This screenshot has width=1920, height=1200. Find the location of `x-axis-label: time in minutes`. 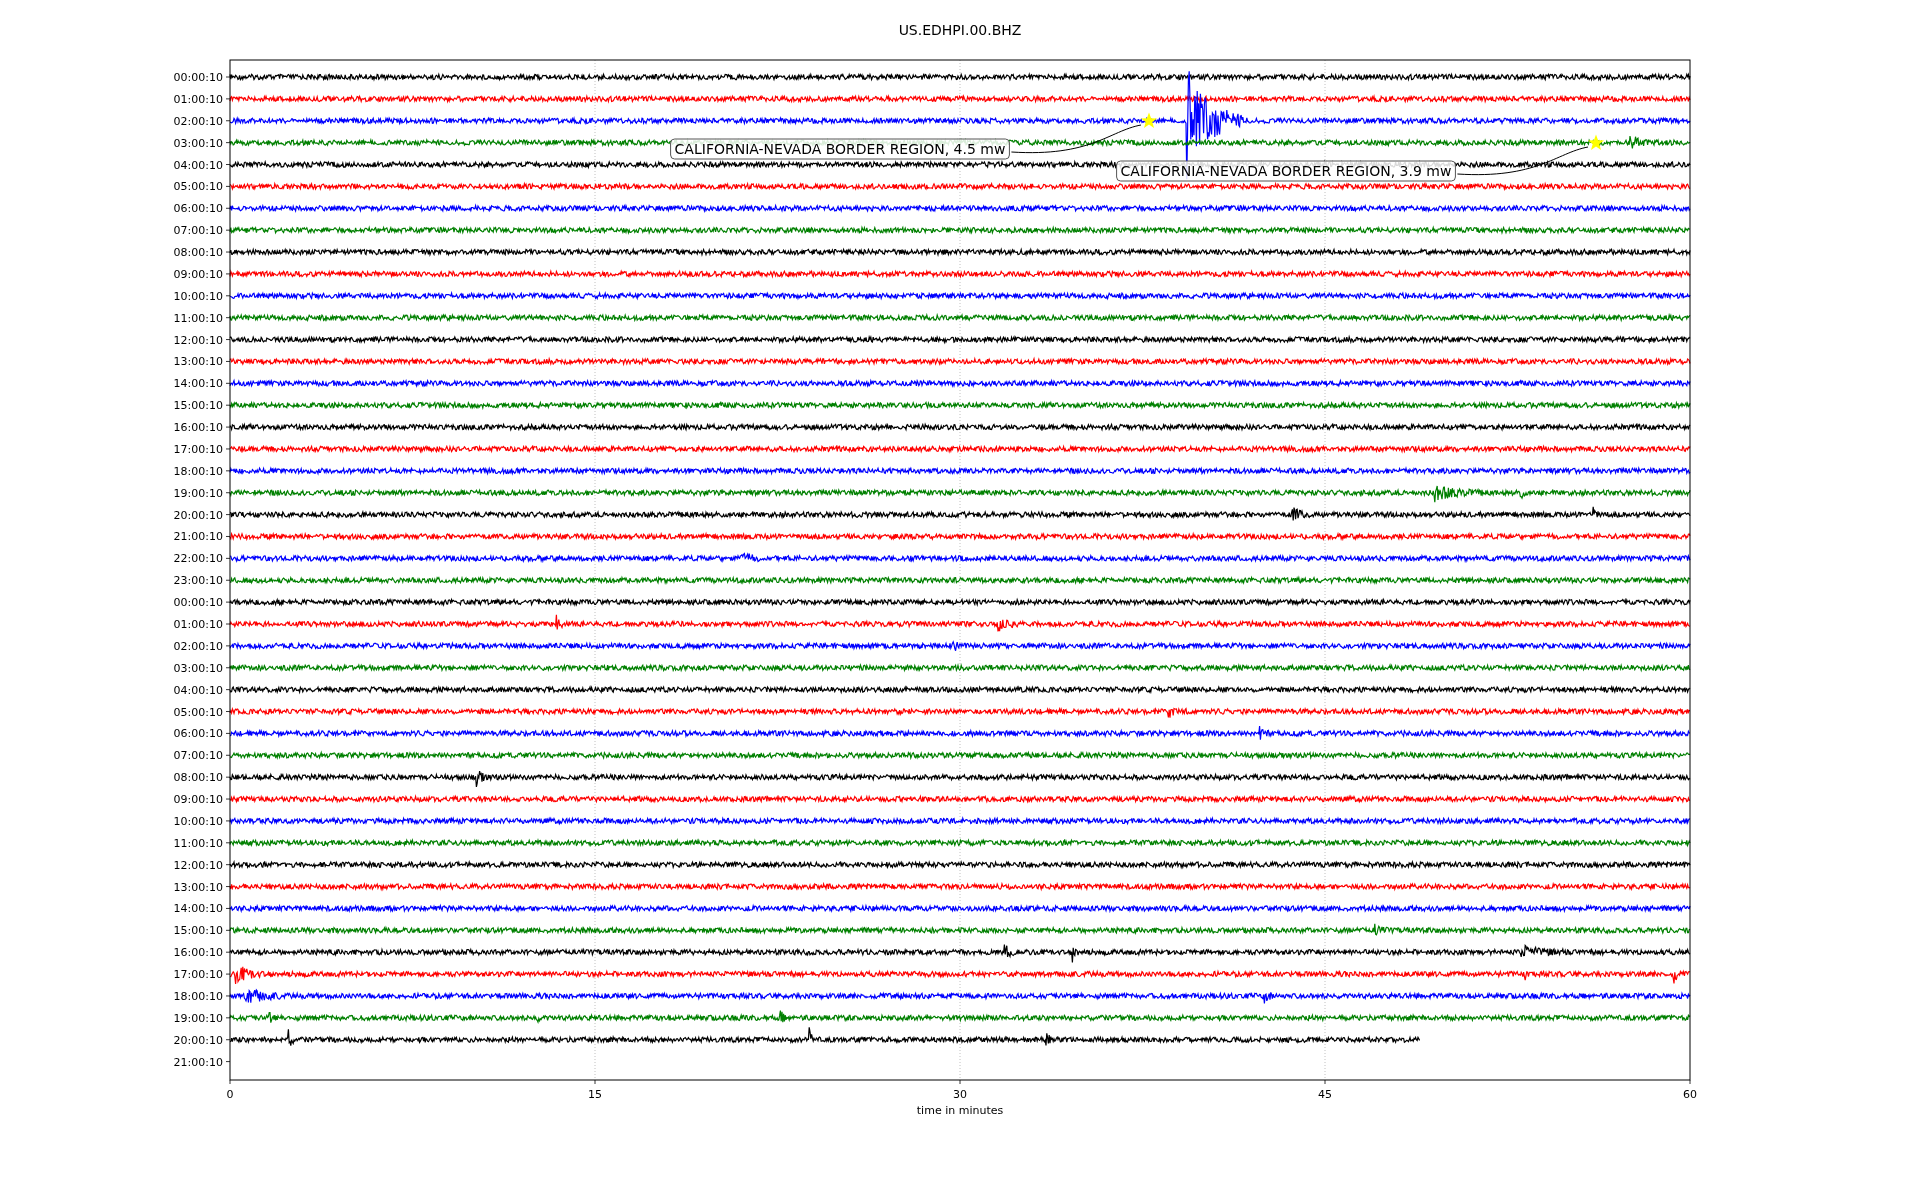

x-axis-label: time in minutes is located at coordinates (960, 1110).